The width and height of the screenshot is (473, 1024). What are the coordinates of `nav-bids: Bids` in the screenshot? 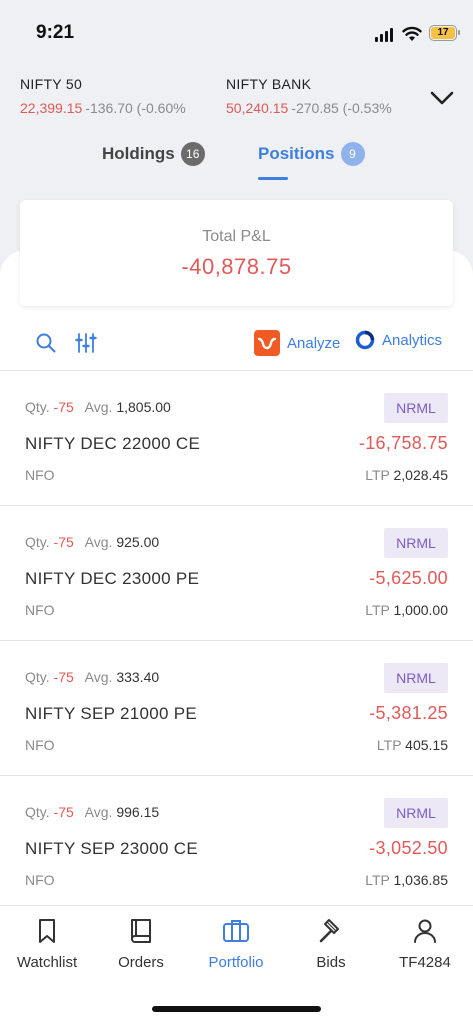 It's located at (331, 946).